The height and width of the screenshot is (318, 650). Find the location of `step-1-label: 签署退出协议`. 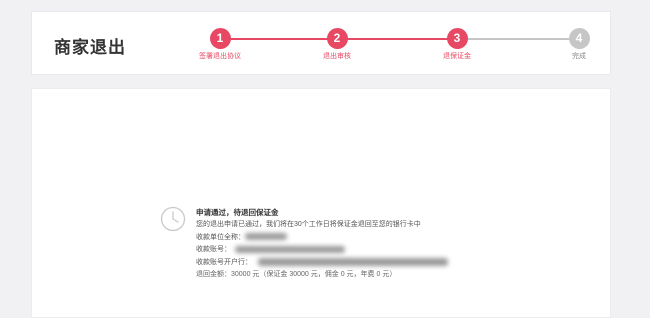

step-1-label: 签署退出协议 is located at coordinates (220, 56).